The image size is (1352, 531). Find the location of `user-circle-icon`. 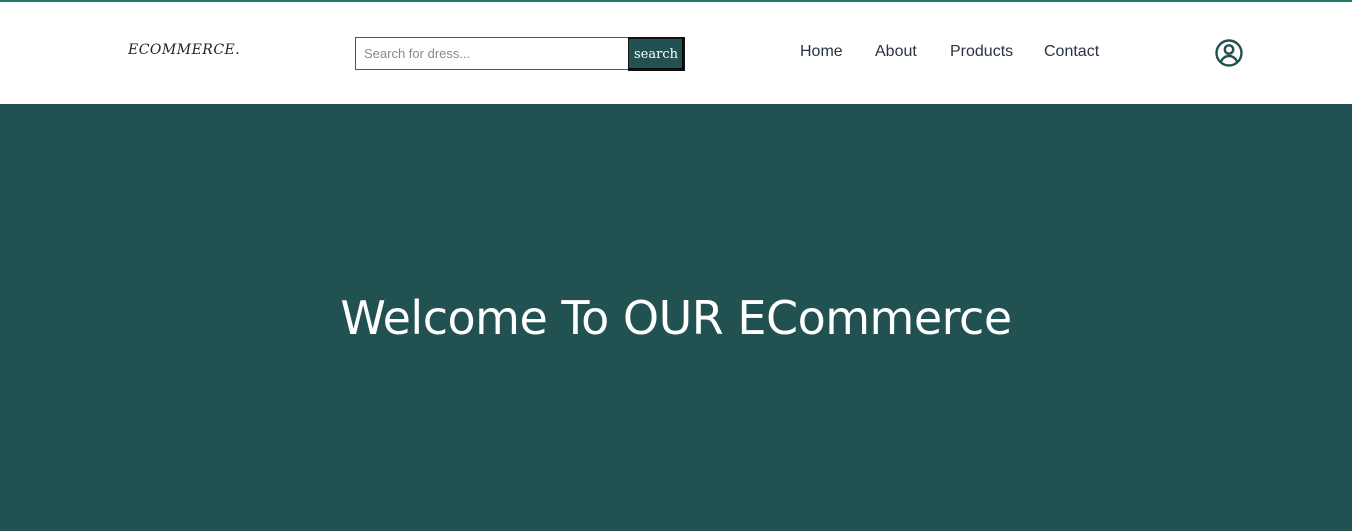

user-circle-icon is located at coordinates (1229, 53).